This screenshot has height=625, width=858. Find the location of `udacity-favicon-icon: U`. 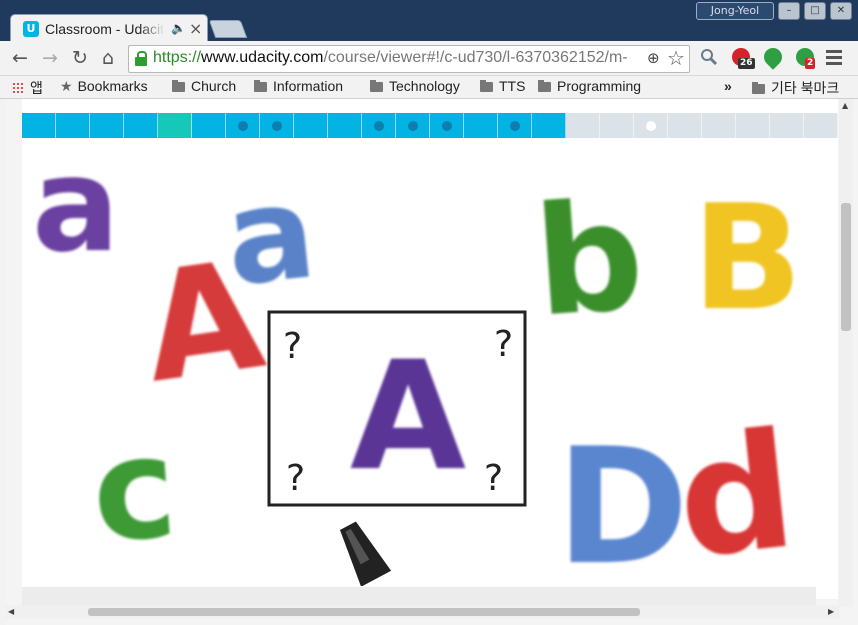

udacity-favicon-icon: U is located at coordinates (31, 29).